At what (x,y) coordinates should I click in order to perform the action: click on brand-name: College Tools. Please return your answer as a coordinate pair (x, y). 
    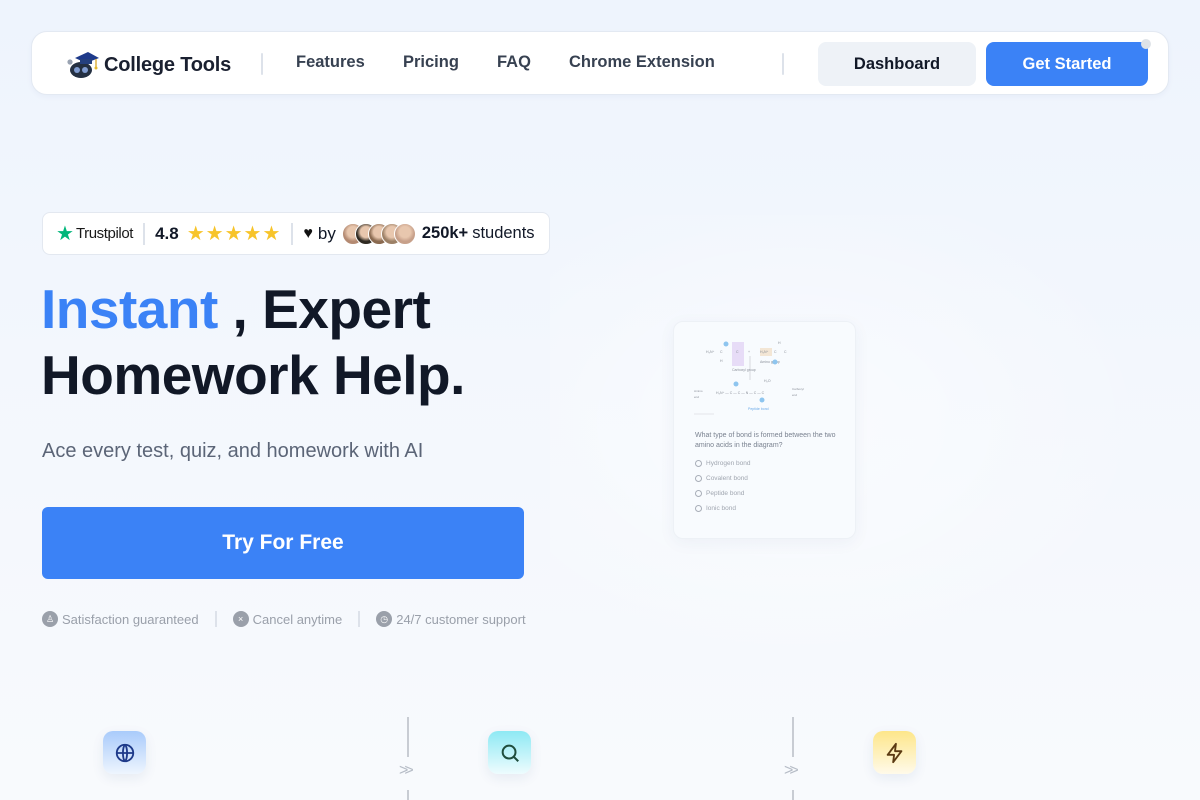
    Looking at the image, I should click on (168, 64).